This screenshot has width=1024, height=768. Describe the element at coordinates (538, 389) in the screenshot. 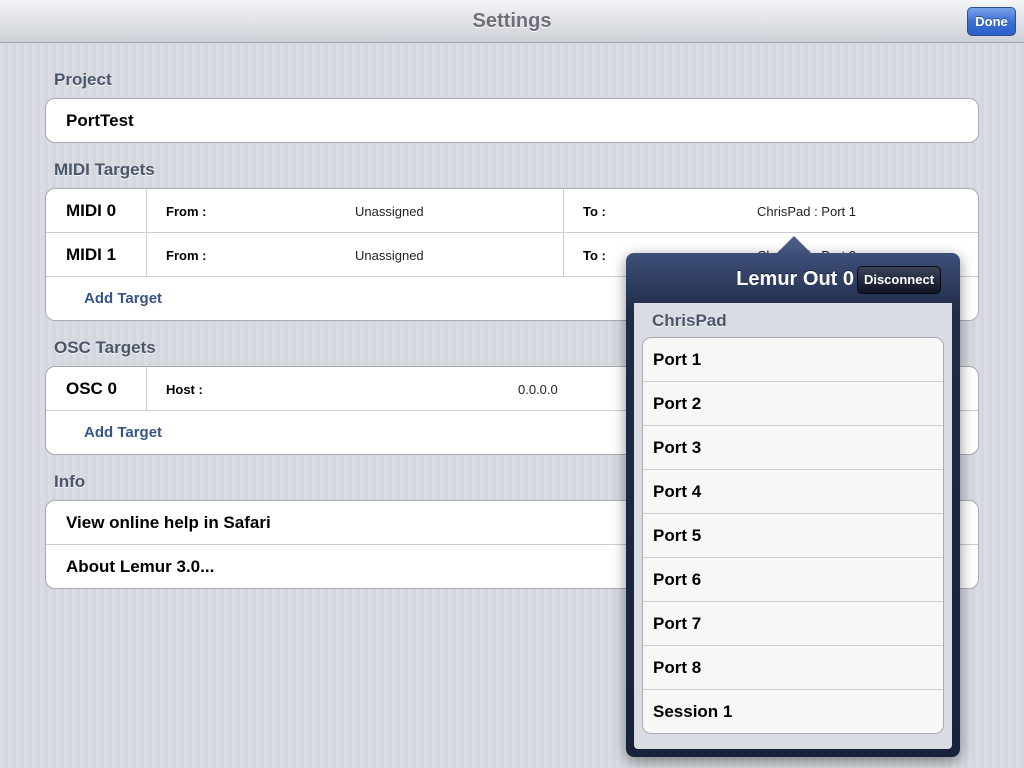

I see `host-value: 0.0.0.0` at that location.